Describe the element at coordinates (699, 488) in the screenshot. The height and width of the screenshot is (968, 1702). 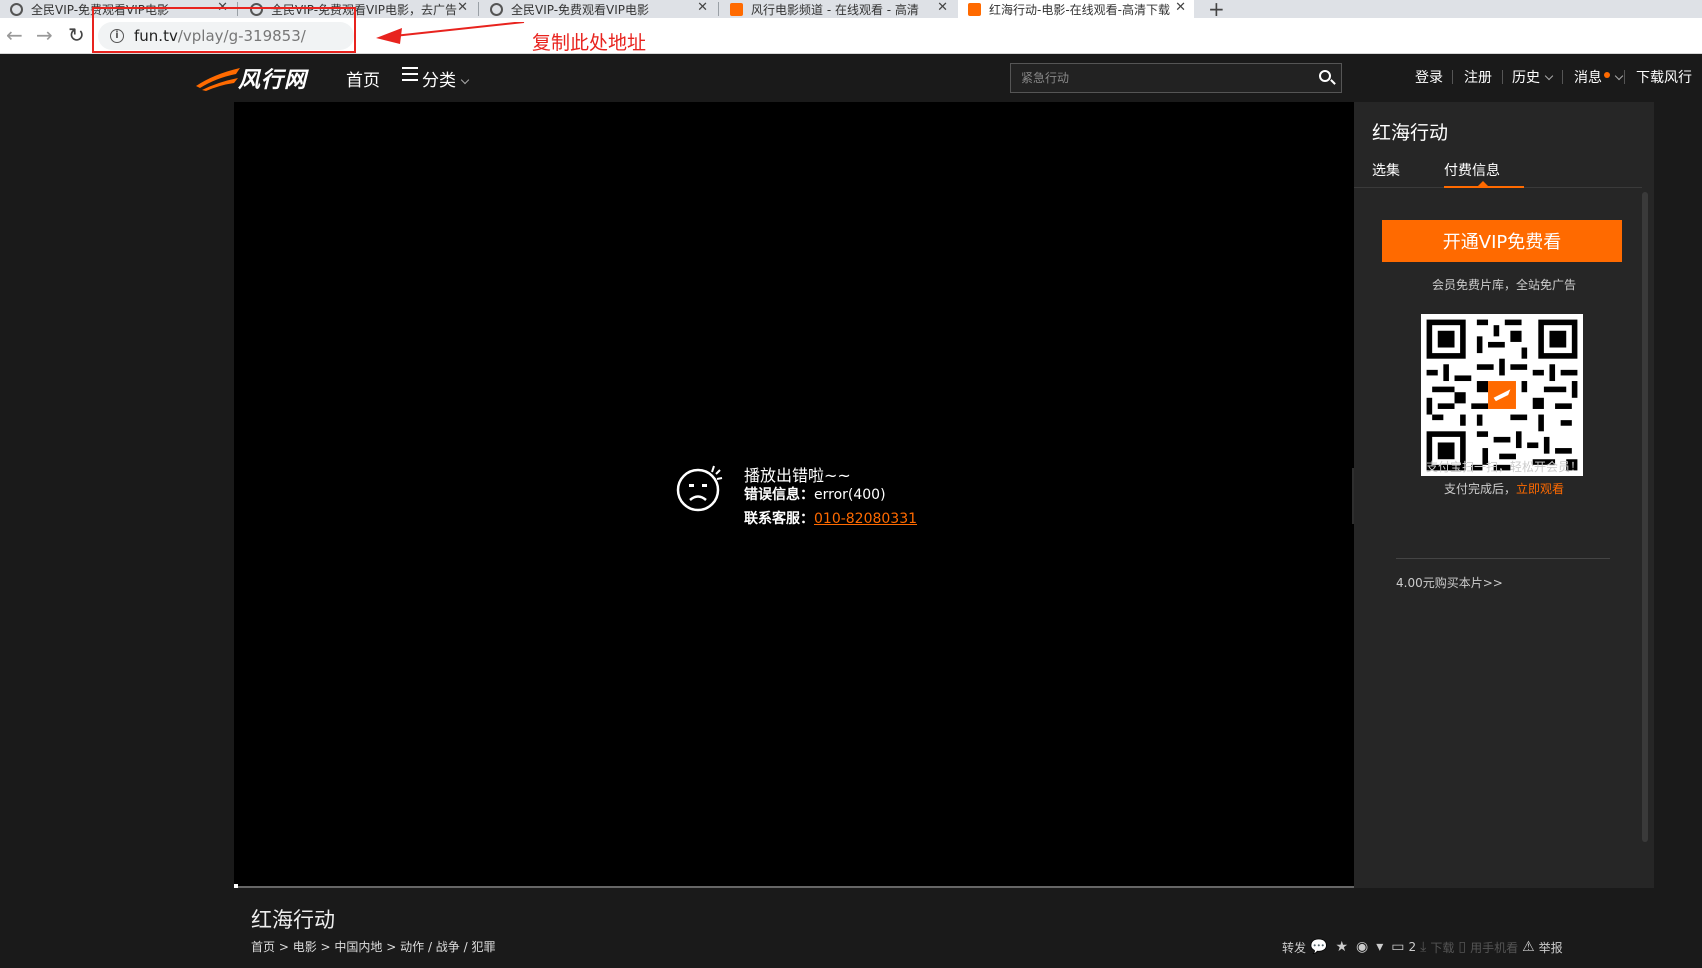
I see `sad-face-icon` at that location.